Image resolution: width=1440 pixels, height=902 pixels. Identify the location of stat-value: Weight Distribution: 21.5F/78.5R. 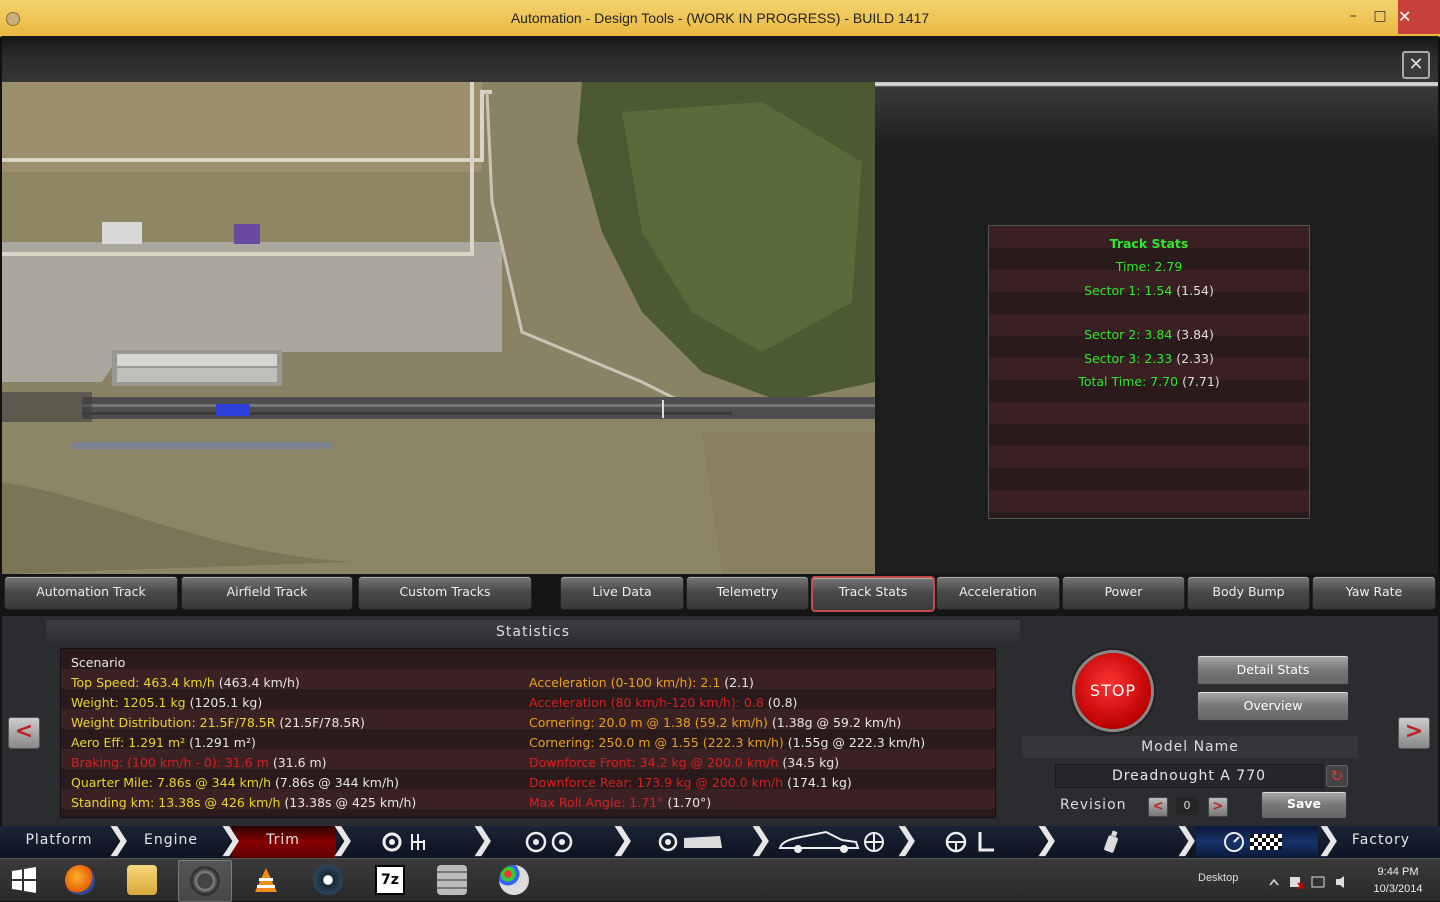
(173, 722).